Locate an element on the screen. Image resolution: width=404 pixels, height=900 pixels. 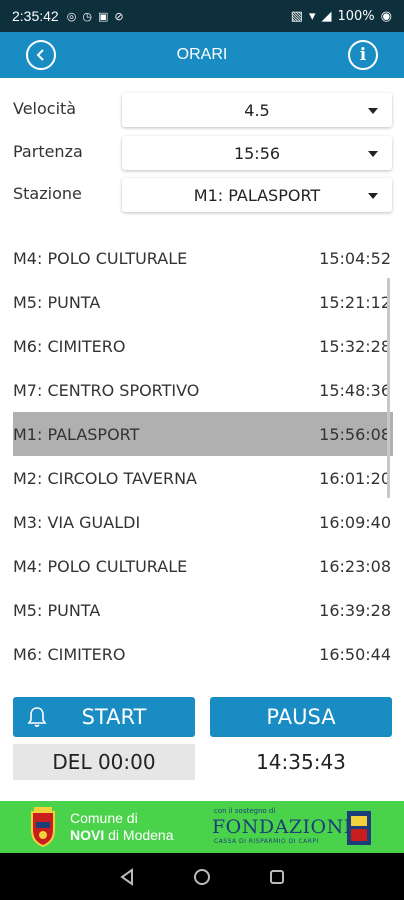
speed-row: Velocità 4.5 is located at coordinates (202, 110).